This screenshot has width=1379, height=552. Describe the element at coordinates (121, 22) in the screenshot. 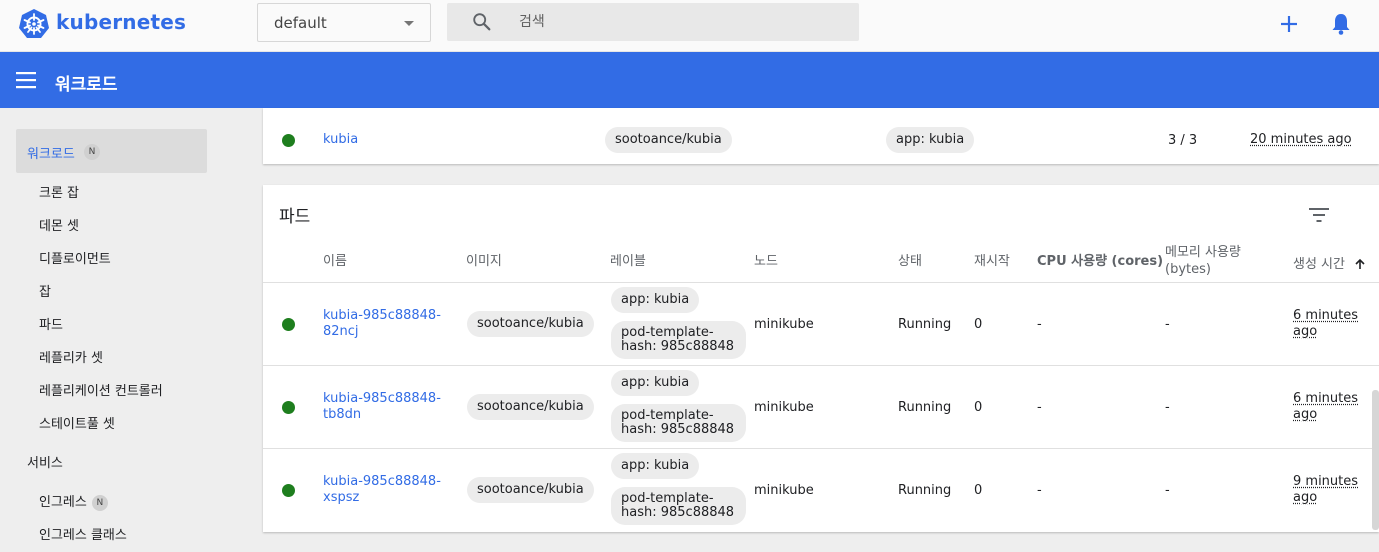

I see `brand-name: kubernetes` at that location.